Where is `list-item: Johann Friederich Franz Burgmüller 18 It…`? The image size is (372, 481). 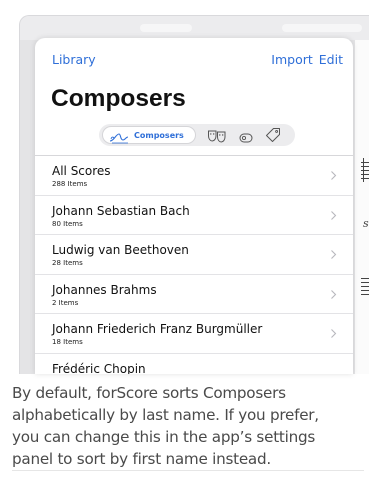
list-item: Johann Friederich Franz Burgmüller 18 It… is located at coordinates (194, 333).